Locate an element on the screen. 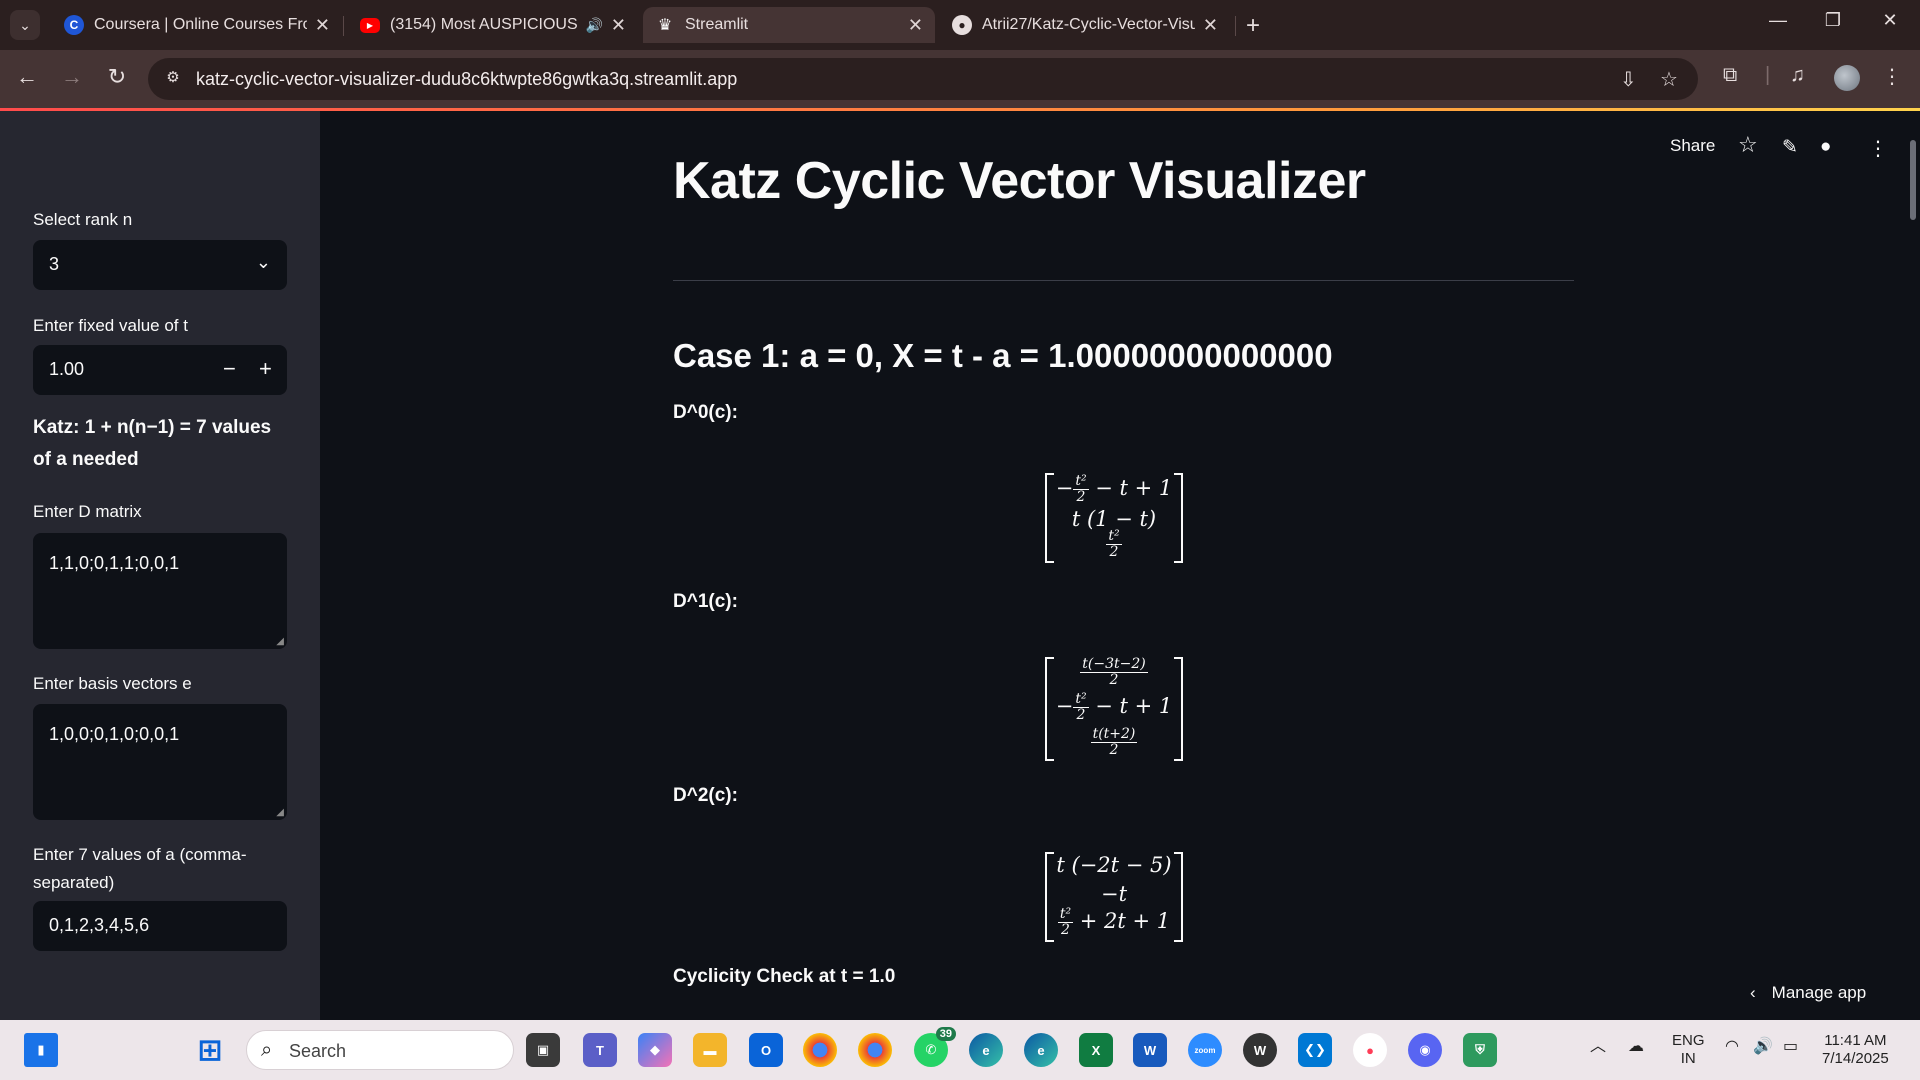  t-number-input: 1.00 − + is located at coordinates (160, 370).